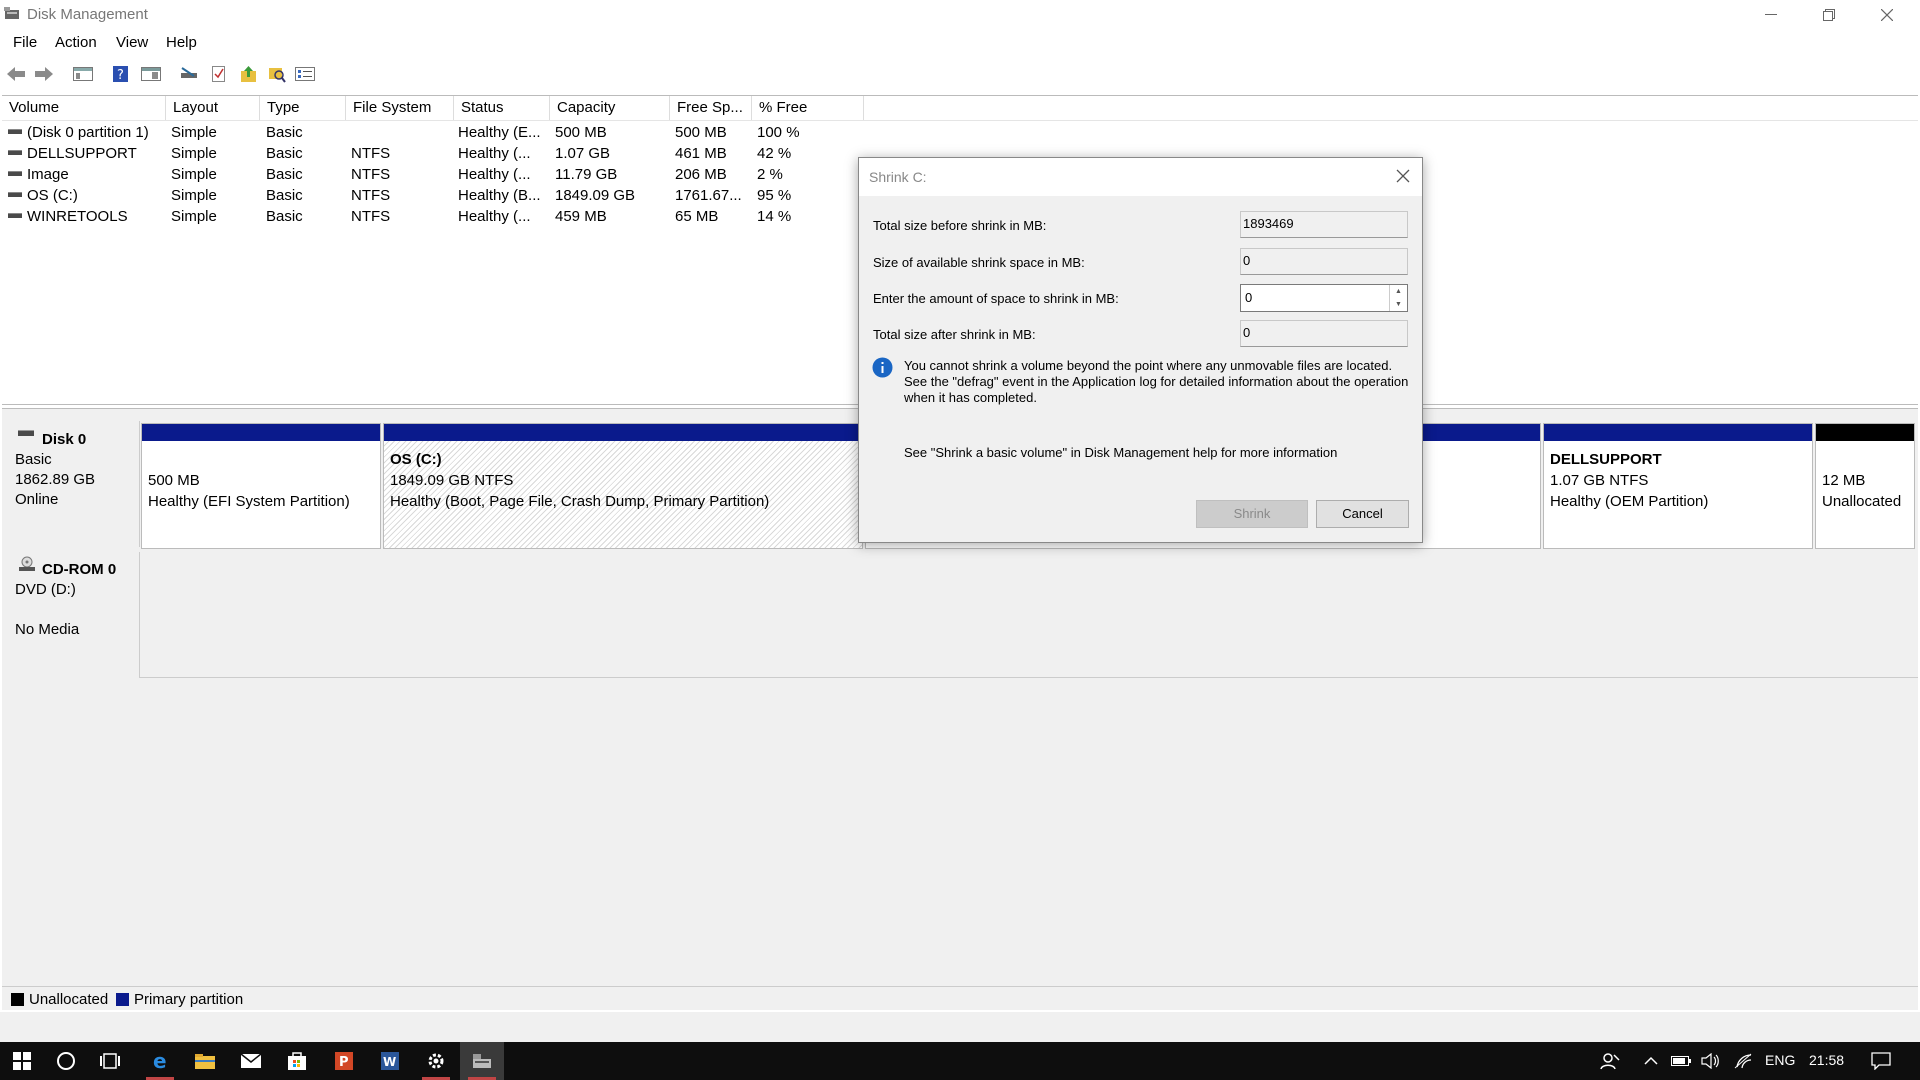  I want to click on settings-list-button, so click(305, 74).